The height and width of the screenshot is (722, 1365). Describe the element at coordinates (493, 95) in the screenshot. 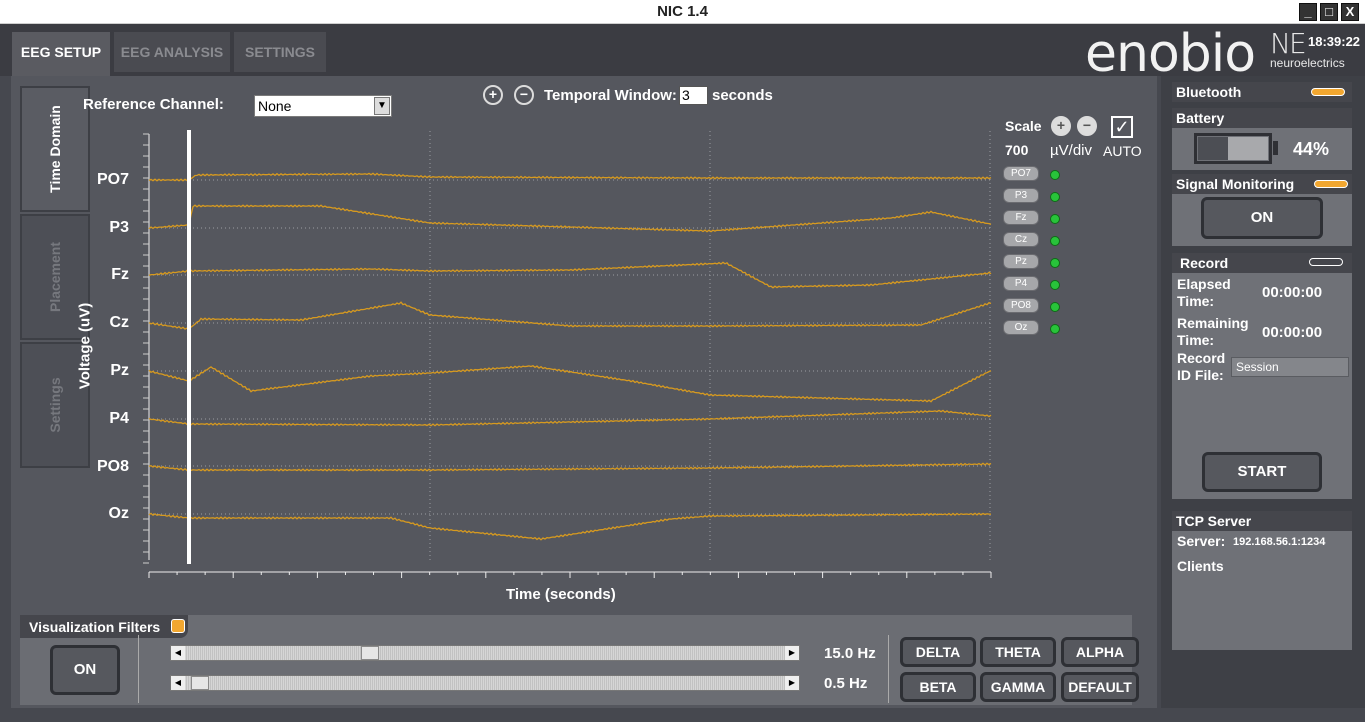

I see `zoom-in-time-icon: +` at that location.